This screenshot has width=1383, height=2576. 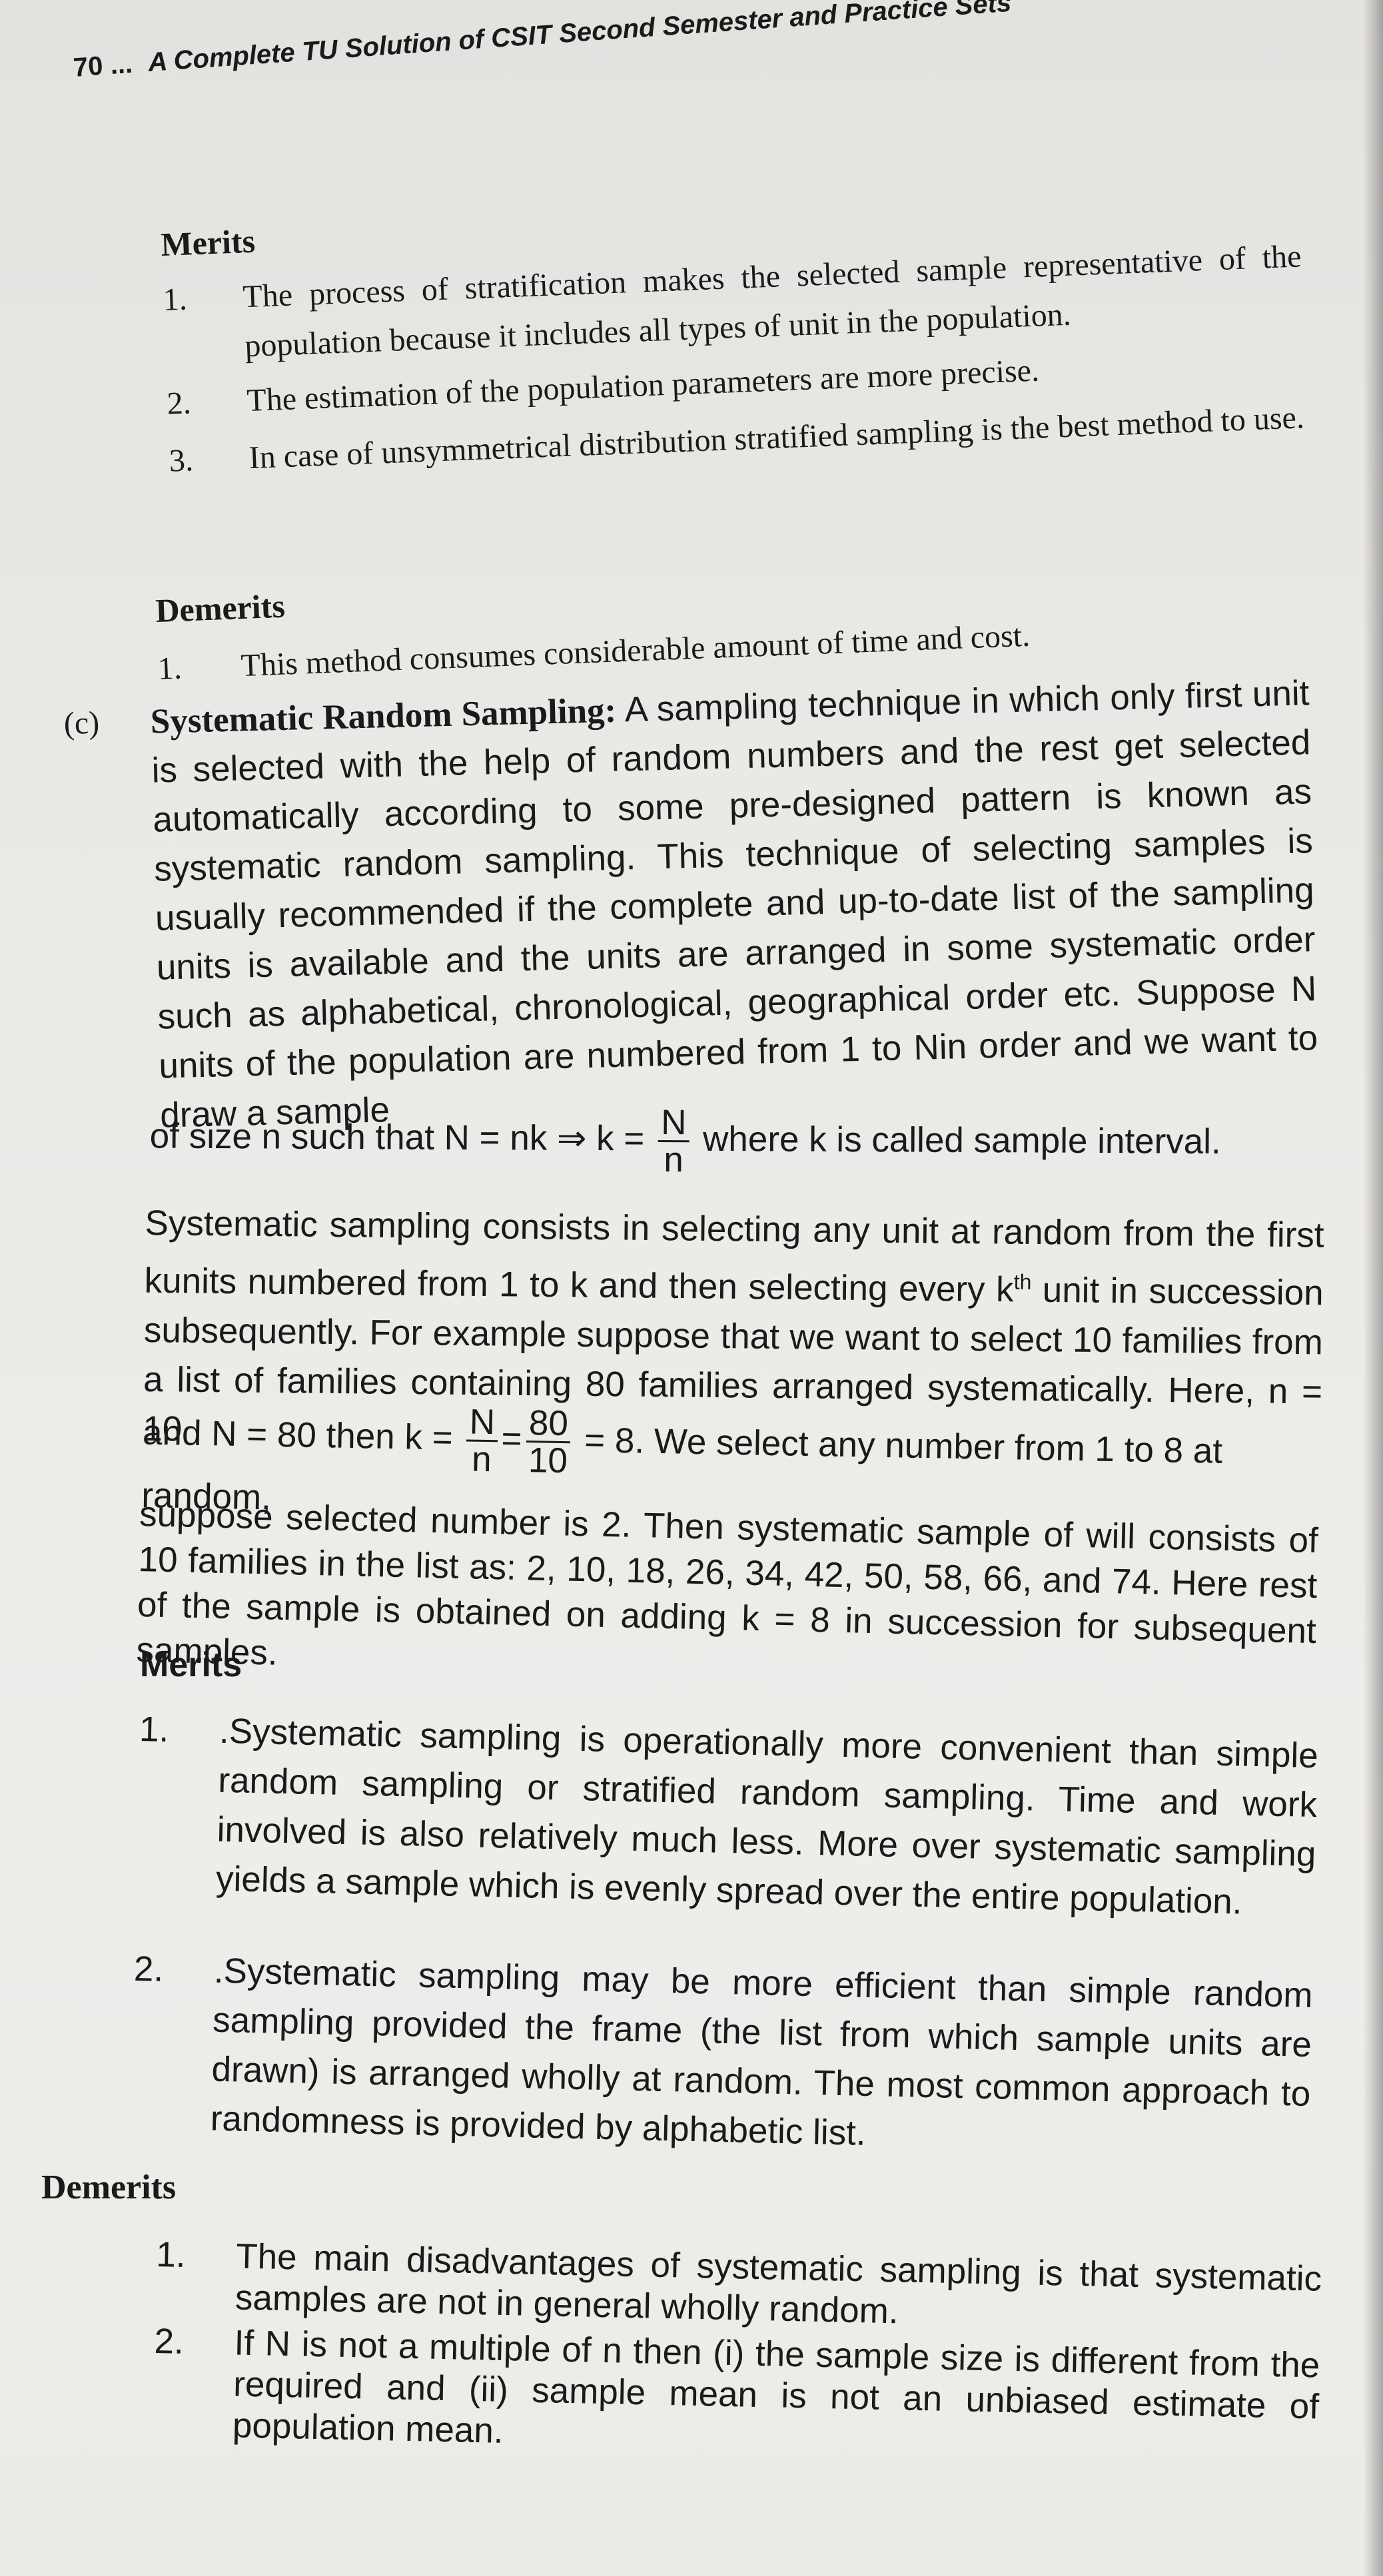 I want to click on section-label: (c), so click(x=81, y=723).